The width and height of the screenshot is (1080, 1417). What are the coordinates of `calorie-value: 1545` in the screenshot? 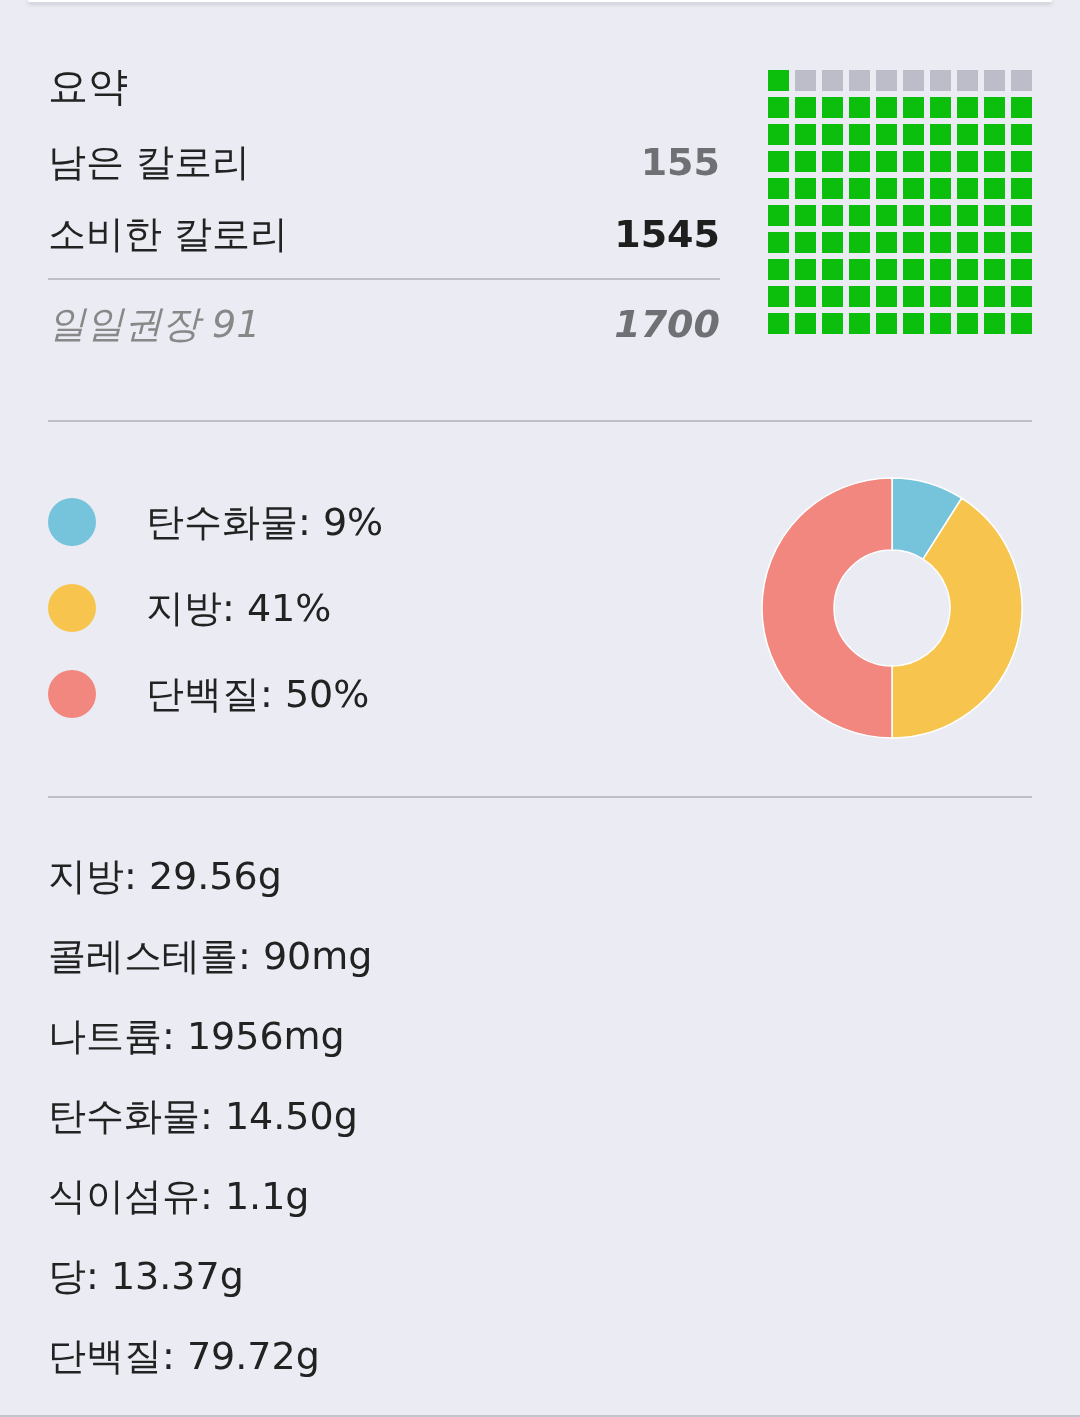 It's located at (667, 234).